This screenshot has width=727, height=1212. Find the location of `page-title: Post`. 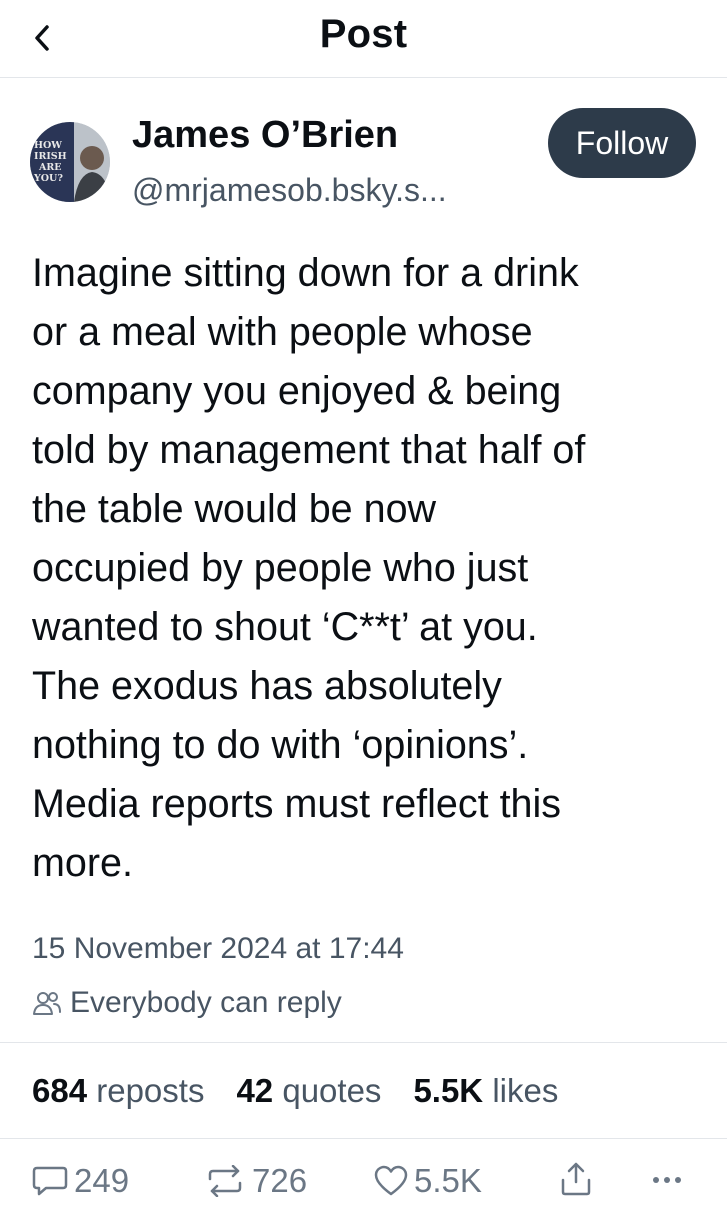

page-title: Post is located at coordinates (363, 34).